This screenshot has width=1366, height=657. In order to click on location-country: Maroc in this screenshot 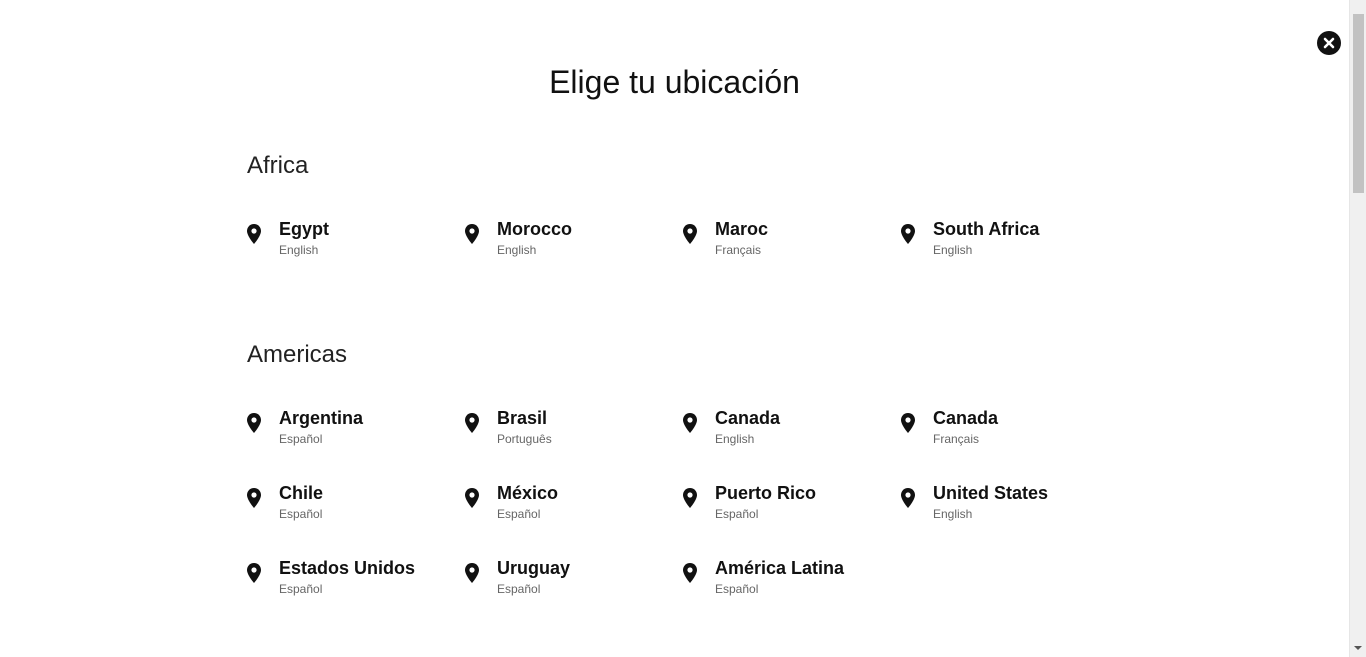, I will do `click(742, 229)`.